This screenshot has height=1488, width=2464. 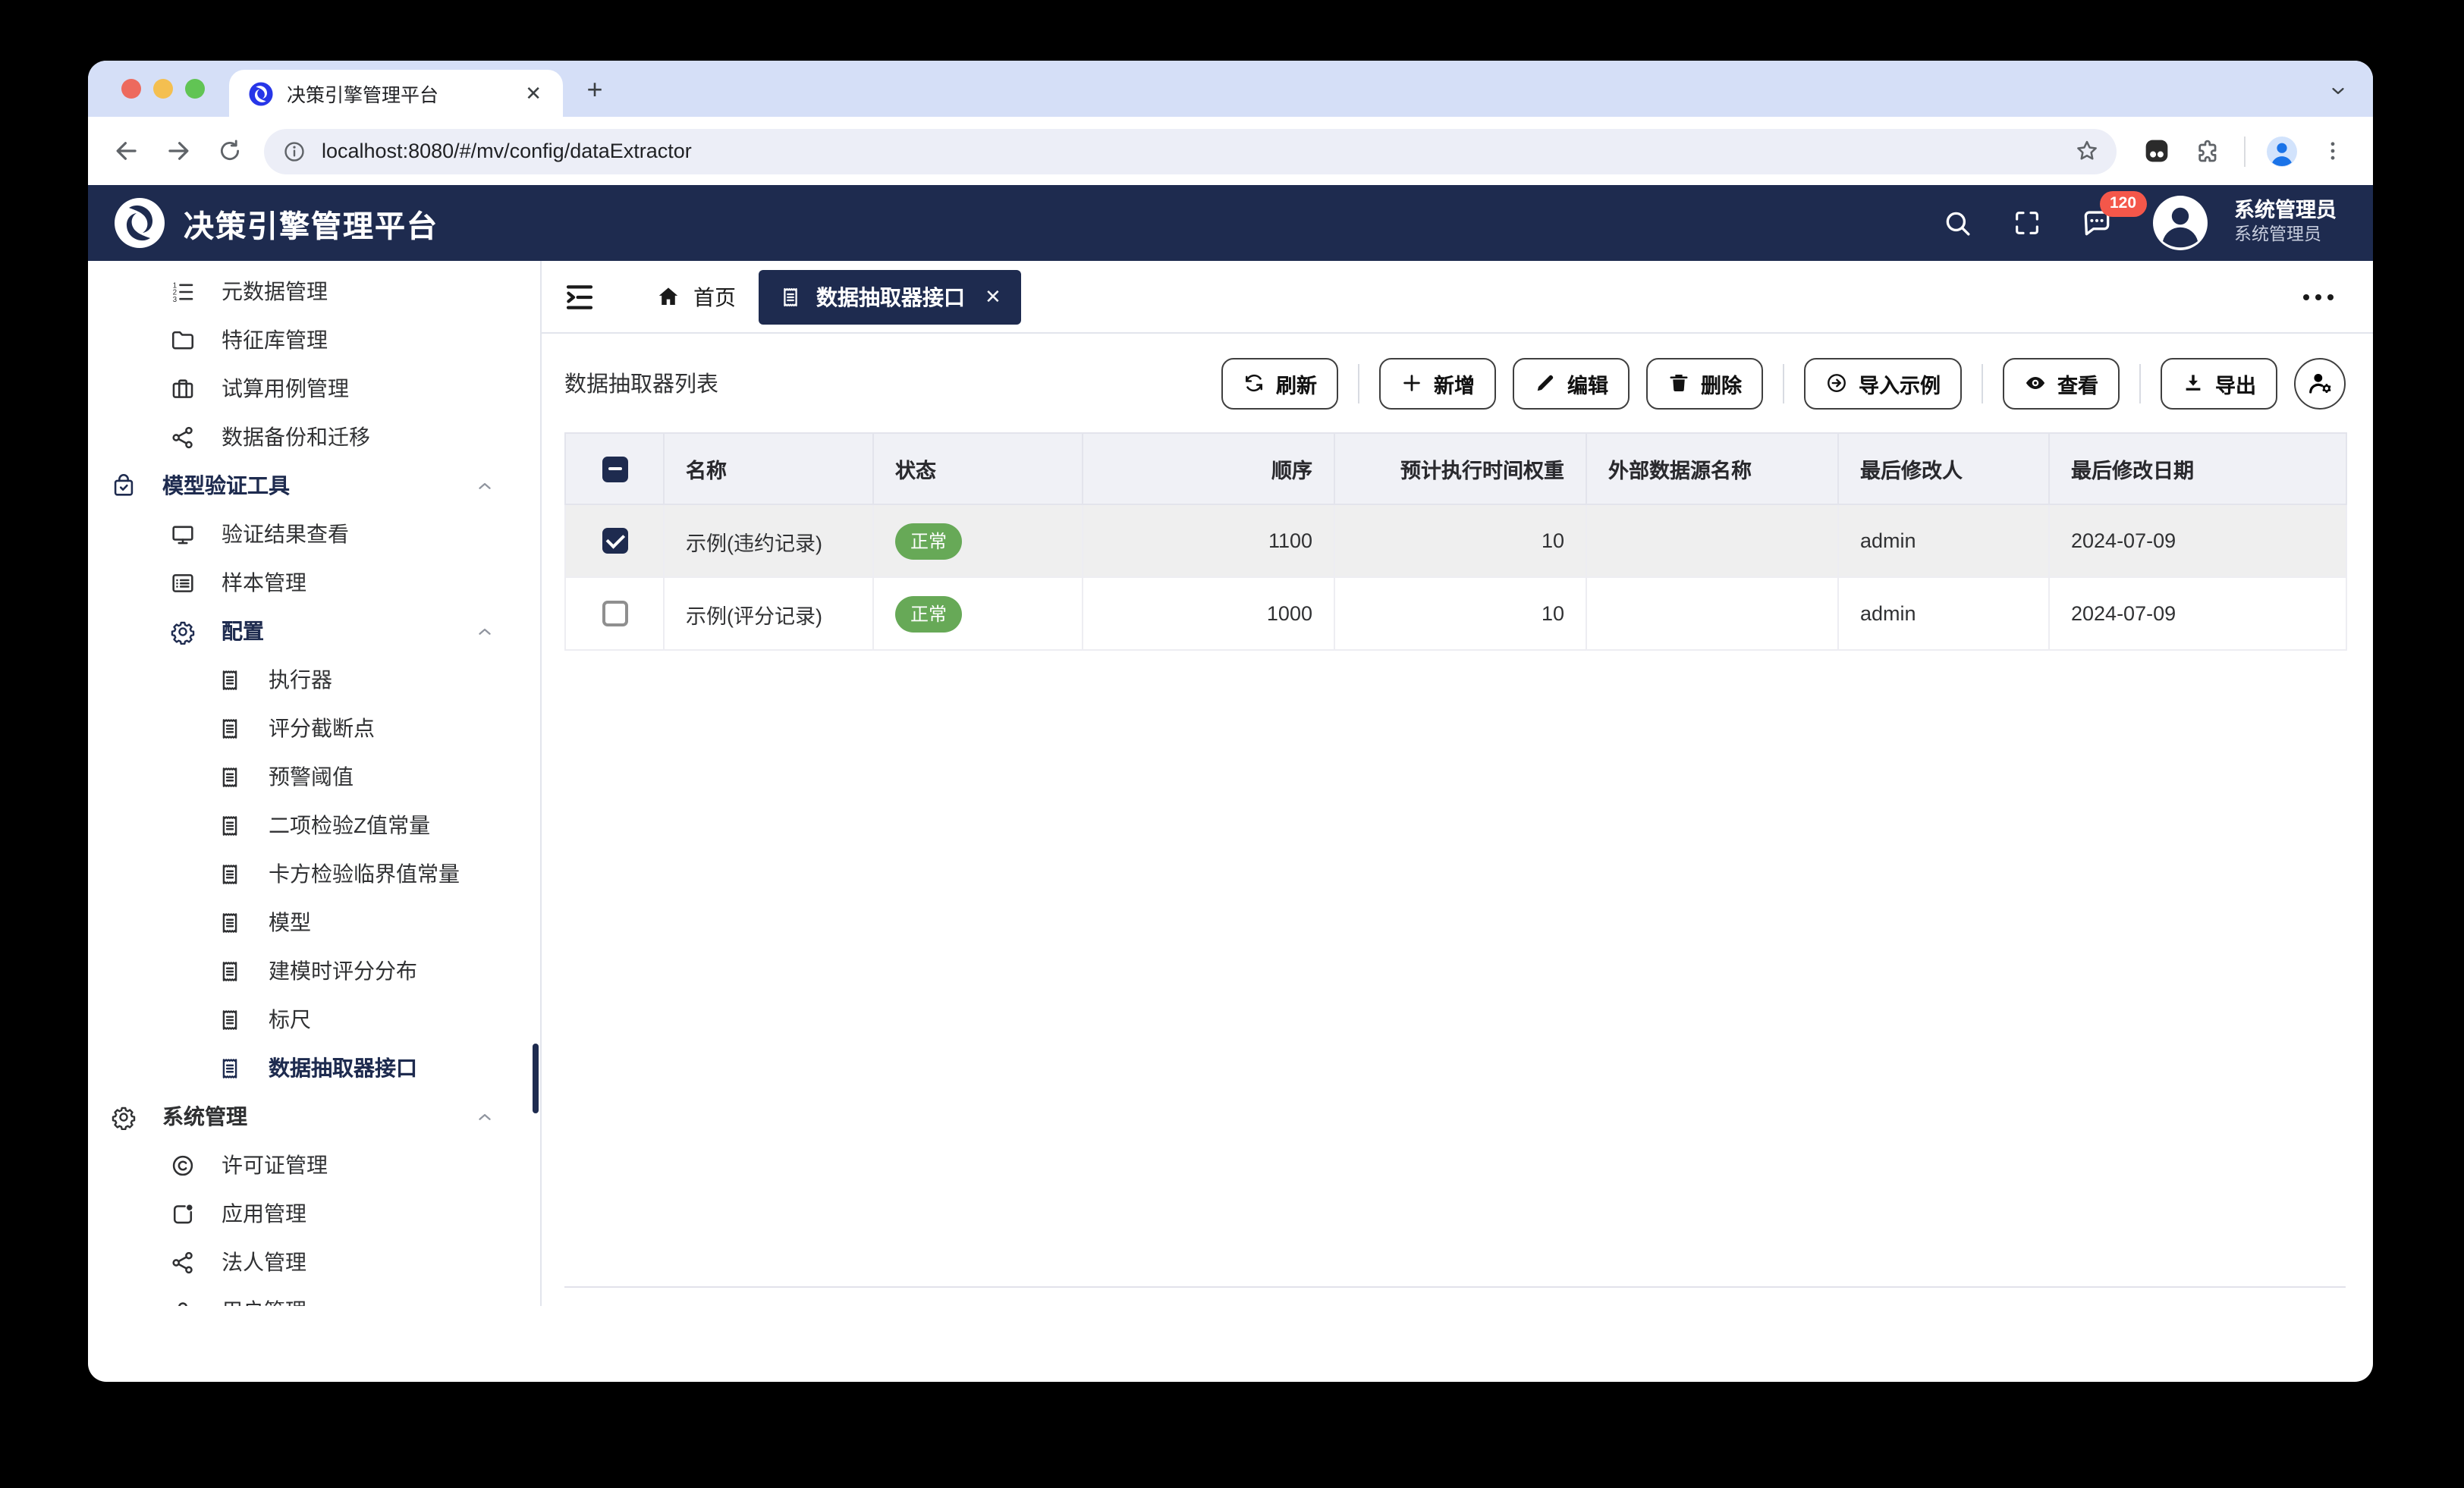 I want to click on minimize-window-button, so click(x=163, y=89).